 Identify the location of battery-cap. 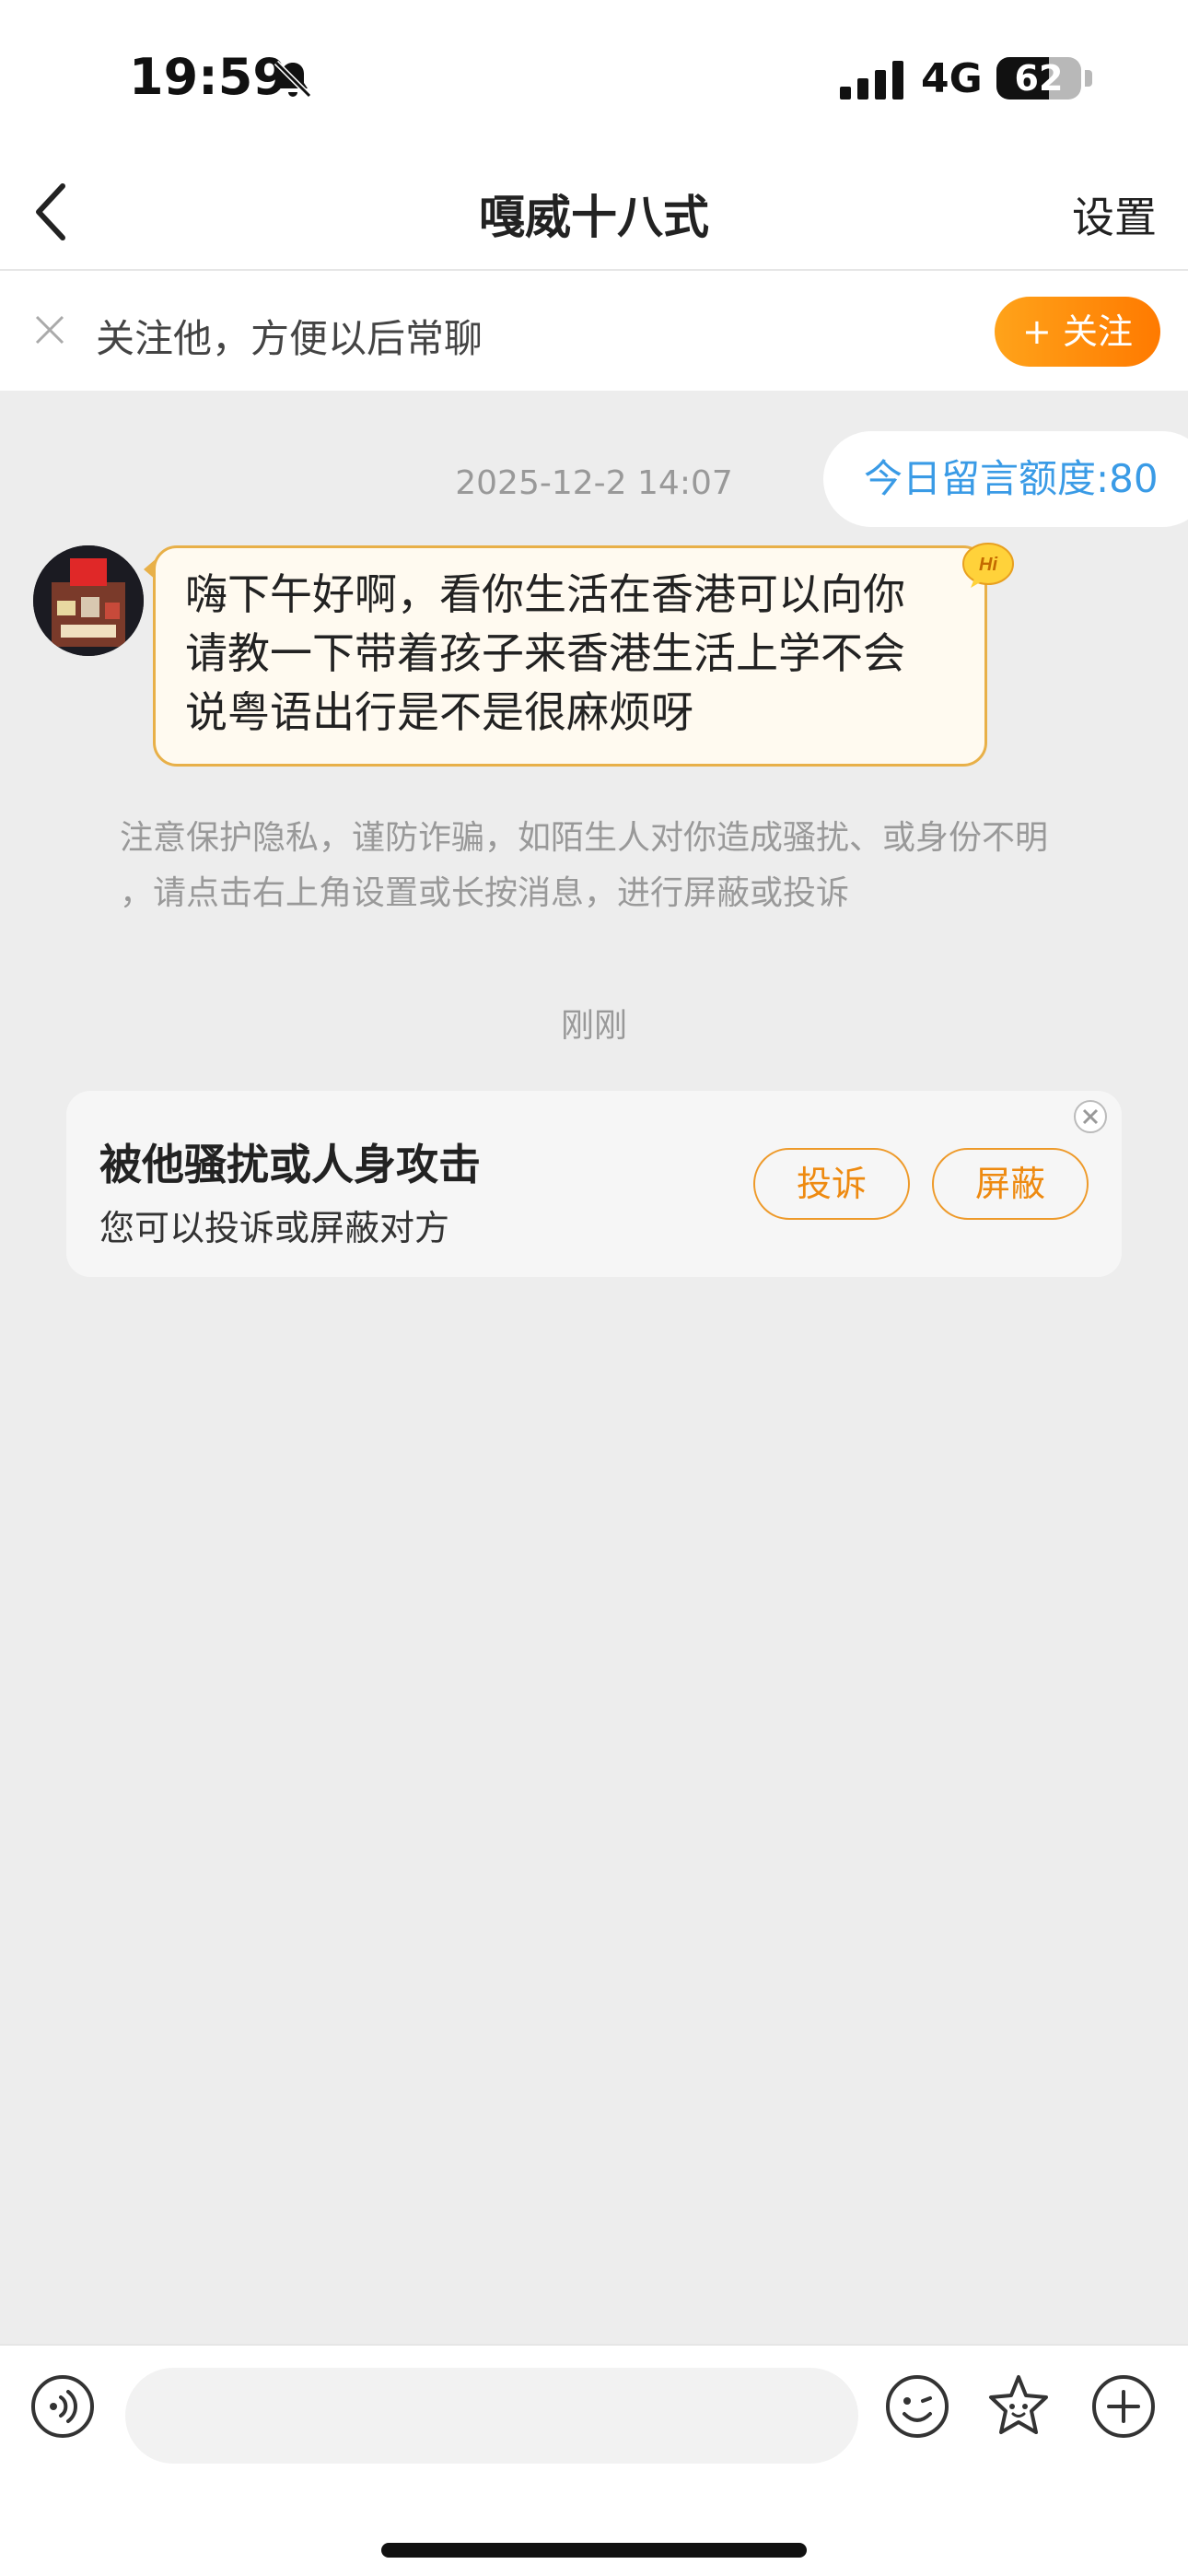
(1088, 78).